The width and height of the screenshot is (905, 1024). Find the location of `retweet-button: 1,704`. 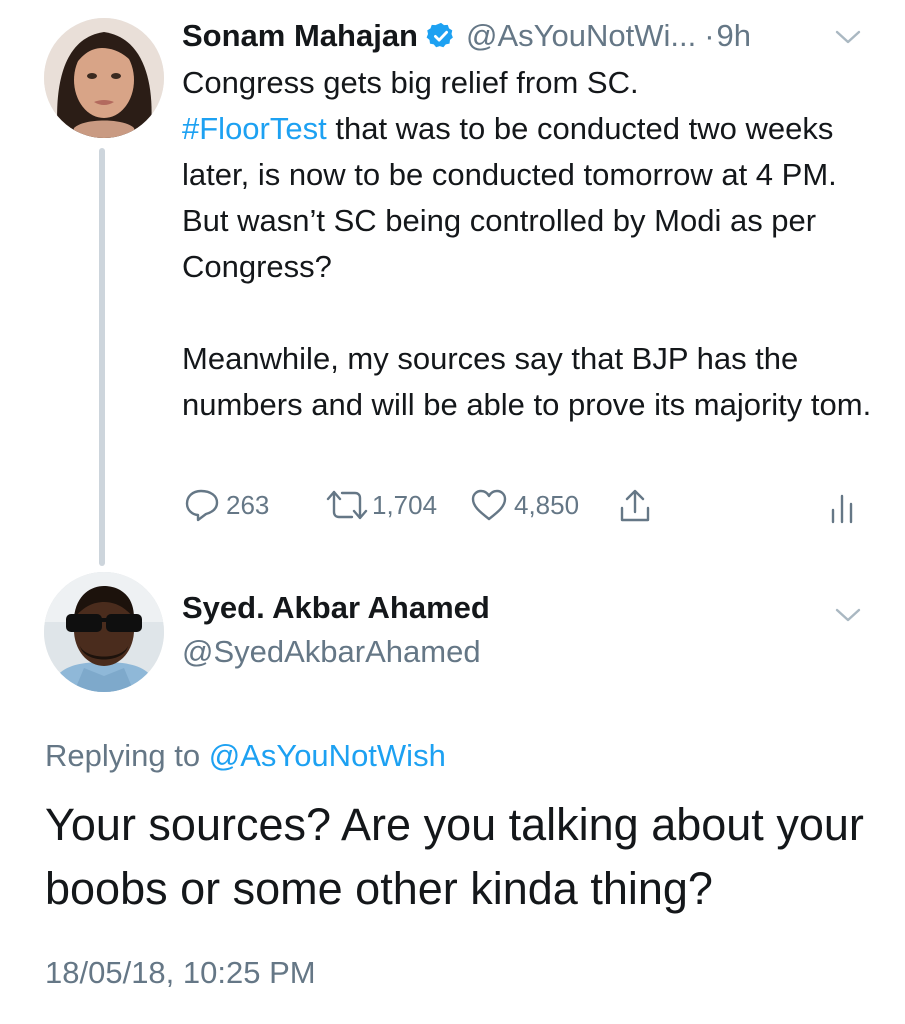

retweet-button: 1,704 is located at coordinates (380, 505).